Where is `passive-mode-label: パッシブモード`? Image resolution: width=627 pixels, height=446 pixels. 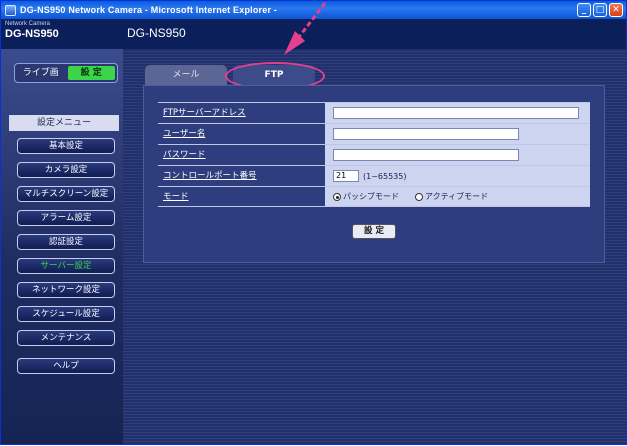 passive-mode-label: パッシブモード is located at coordinates (371, 196).